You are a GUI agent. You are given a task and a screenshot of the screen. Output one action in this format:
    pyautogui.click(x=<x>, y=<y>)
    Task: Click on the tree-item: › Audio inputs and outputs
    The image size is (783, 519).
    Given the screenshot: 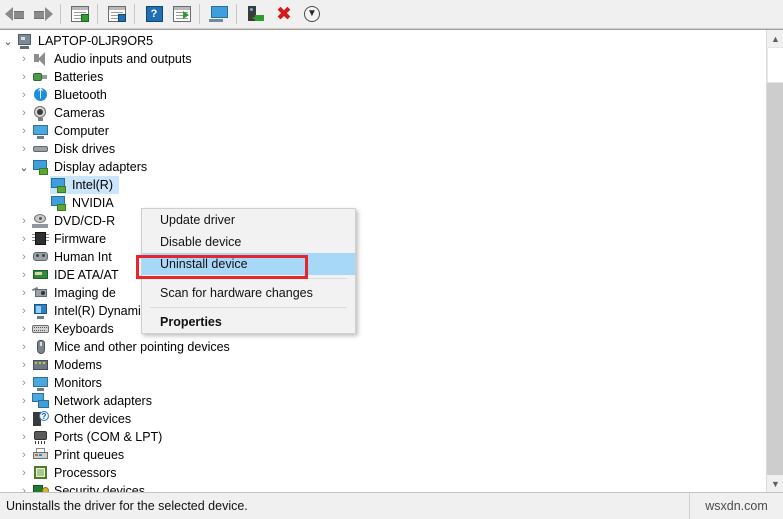 What is the action you would take?
    pyautogui.click(x=383, y=59)
    